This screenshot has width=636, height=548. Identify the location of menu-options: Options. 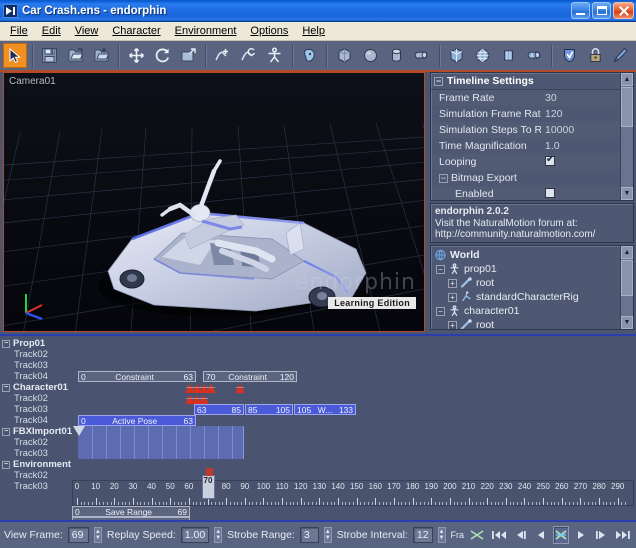
(269, 31).